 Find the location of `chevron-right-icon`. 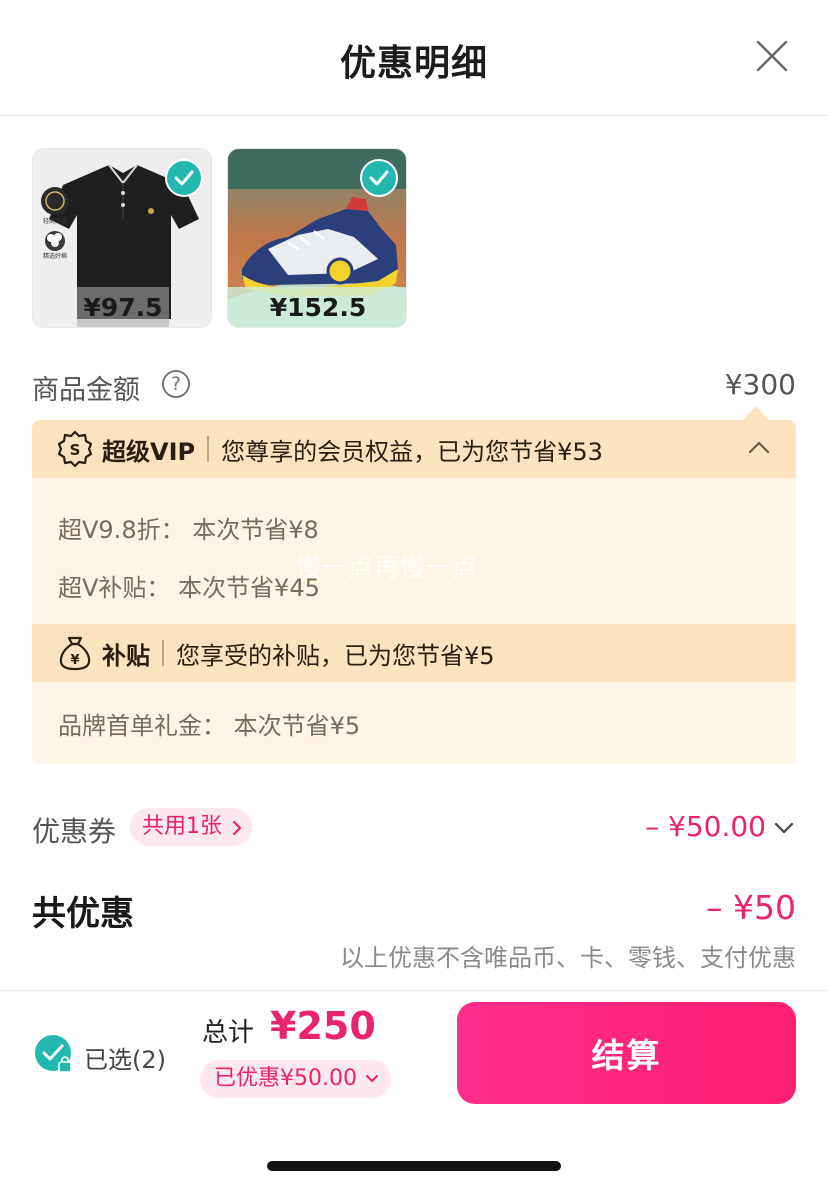

chevron-right-icon is located at coordinates (237, 828).